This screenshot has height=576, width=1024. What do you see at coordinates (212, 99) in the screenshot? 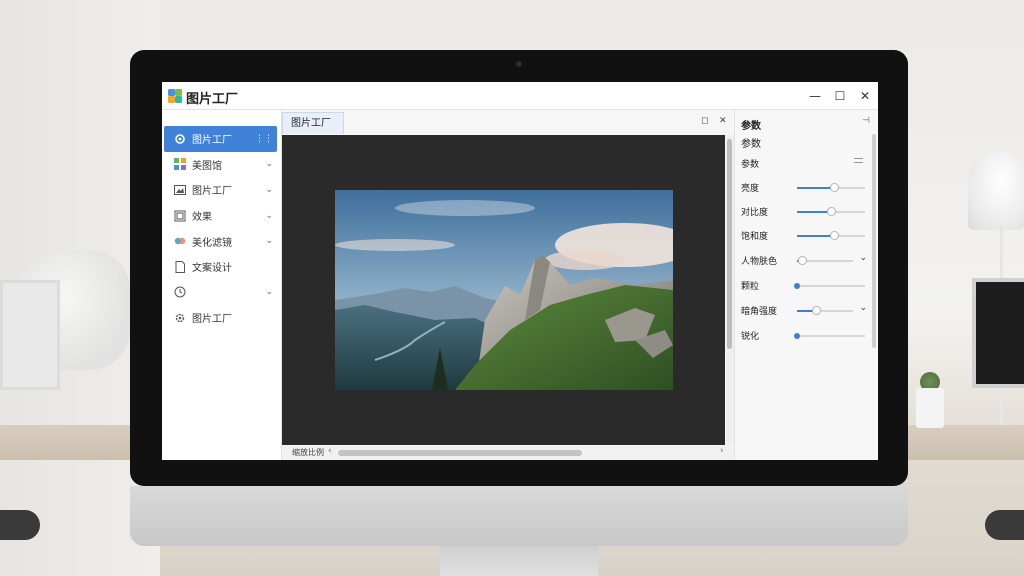
I see `app-title: 图片工厂` at bounding box center [212, 99].